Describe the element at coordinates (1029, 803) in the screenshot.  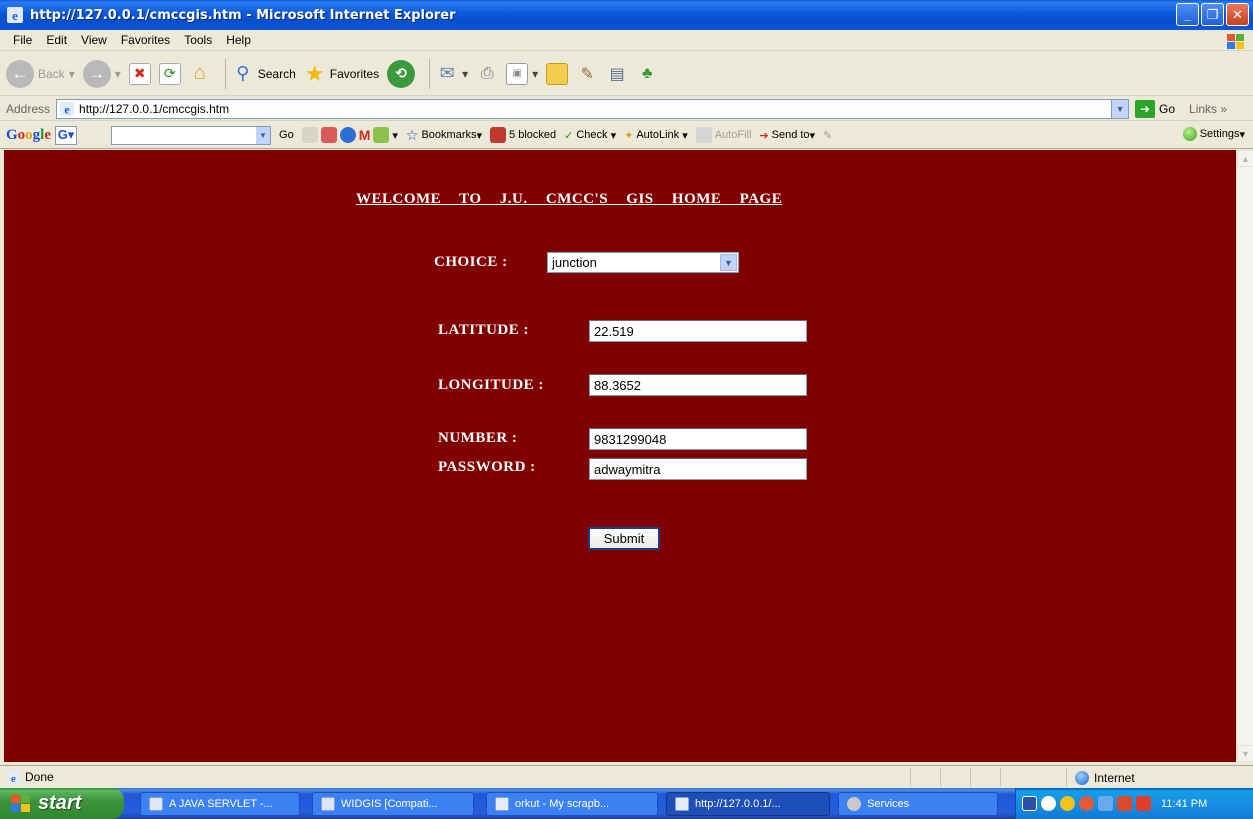
I see `help-icon` at that location.